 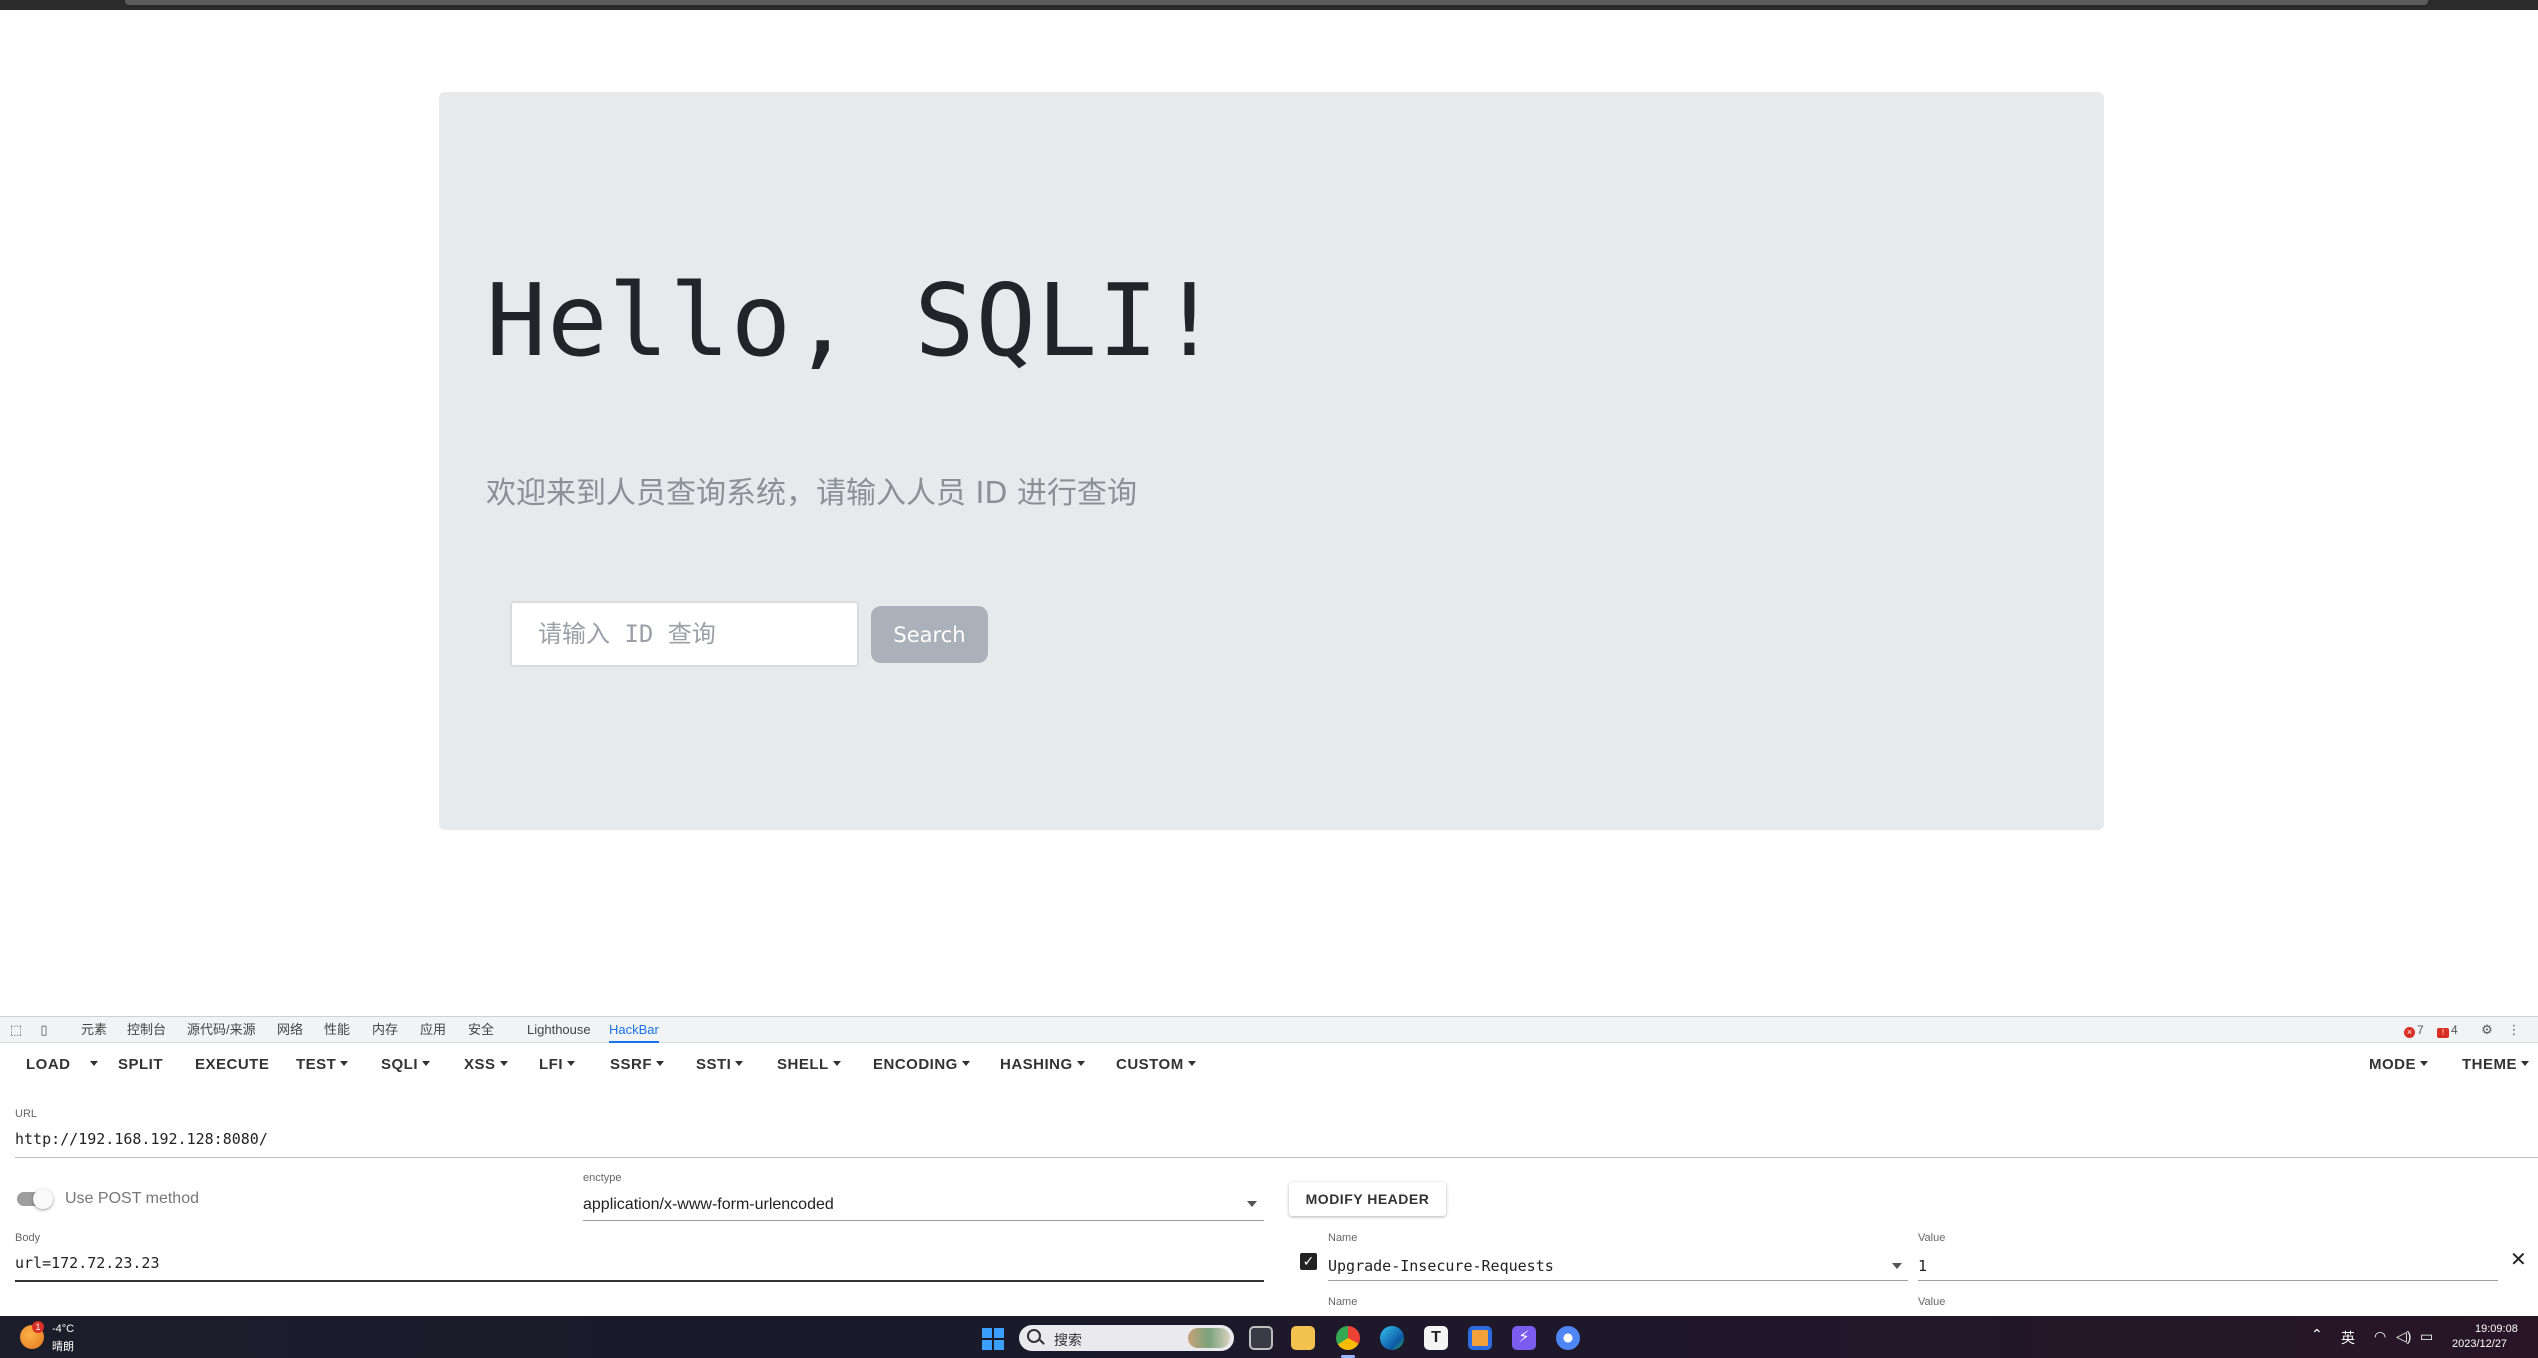 What do you see at coordinates (631, 1064) in the screenshot?
I see `ssrf-label: SSRF` at bounding box center [631, 1064].